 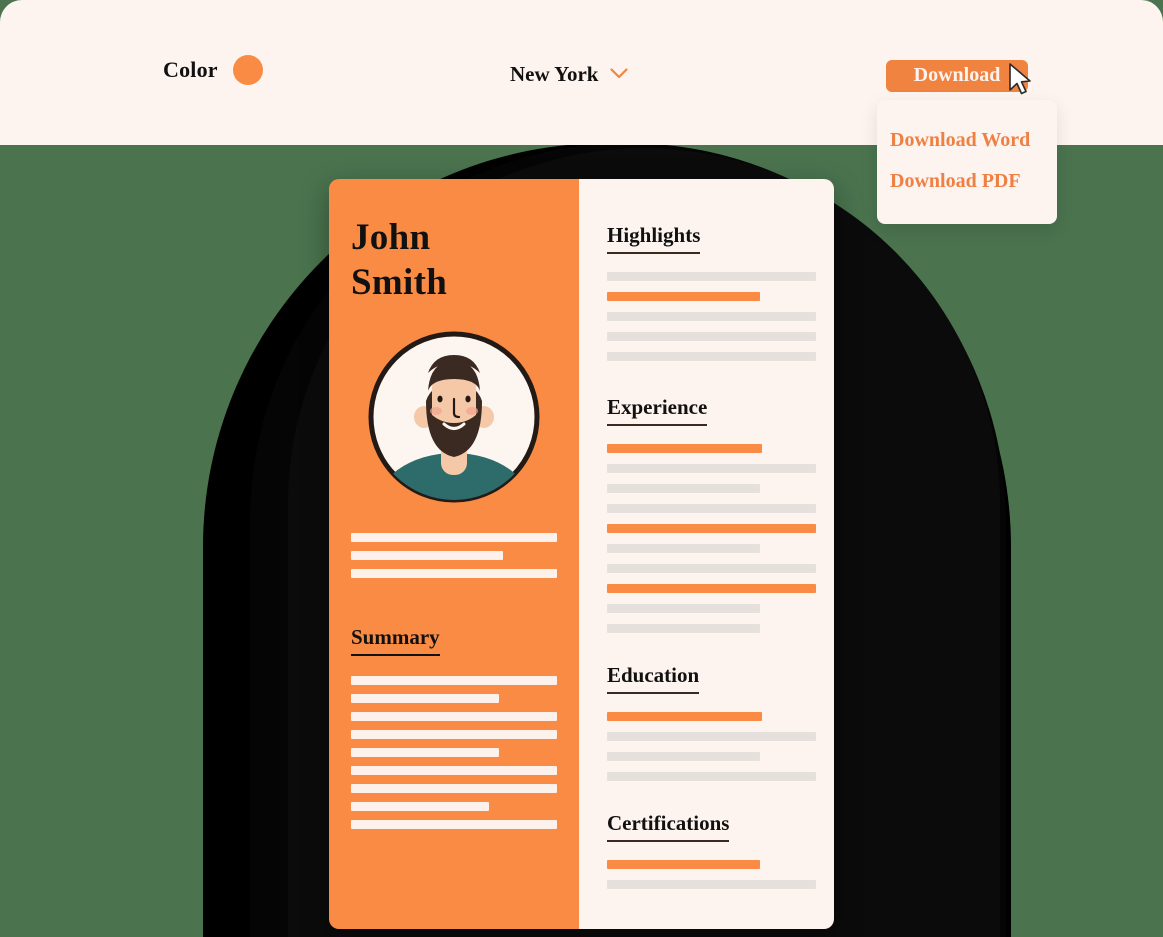 I want to click on section-heading: Highlights, so click(x=654, y=238).